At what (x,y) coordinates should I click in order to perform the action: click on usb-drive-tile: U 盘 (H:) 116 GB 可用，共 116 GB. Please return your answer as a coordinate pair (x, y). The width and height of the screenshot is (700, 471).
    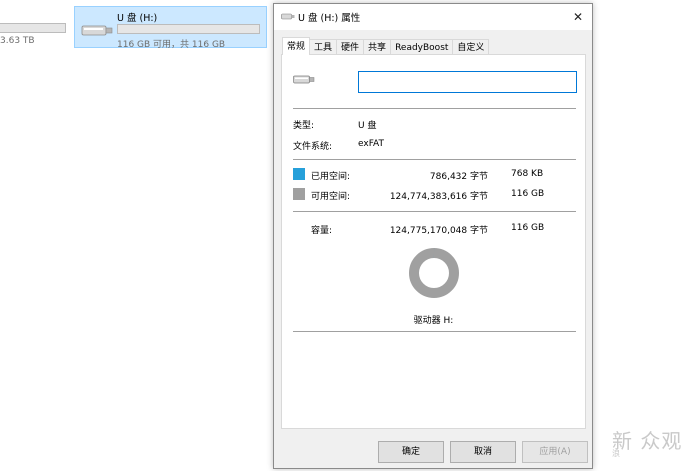
    Looking at the image, I should click on (170, 28).